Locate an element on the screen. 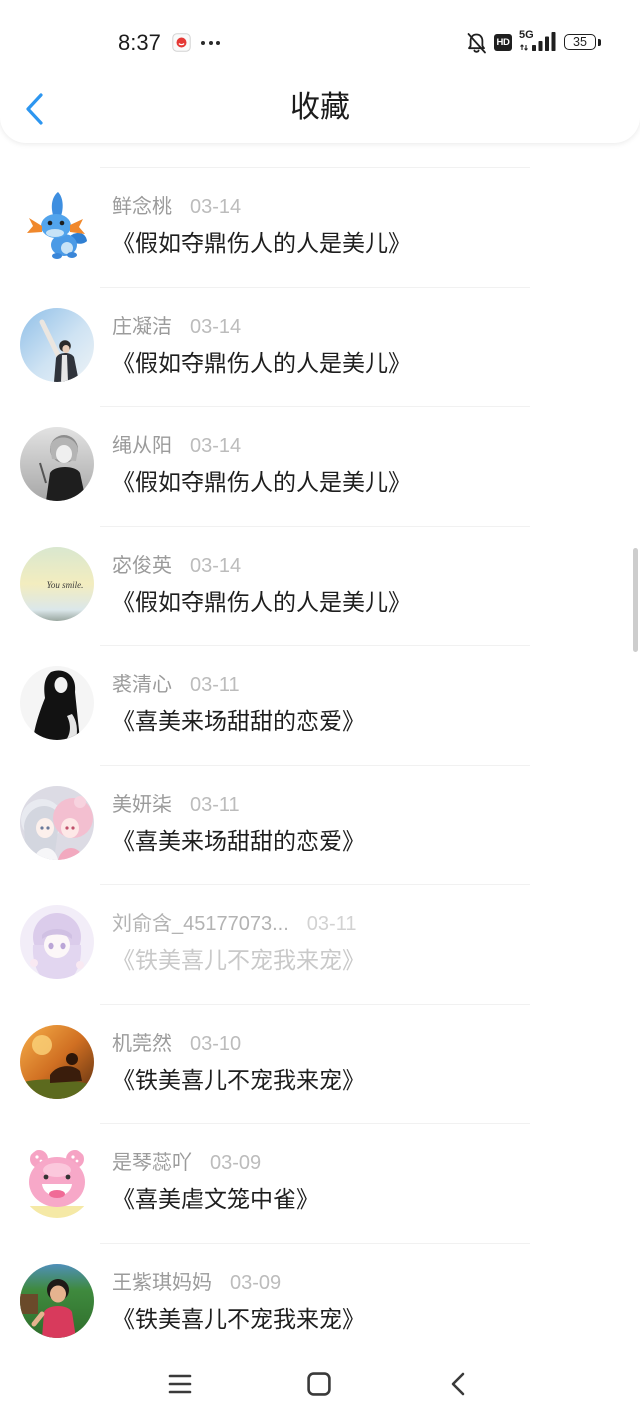 This screenshot has width=640, height=1422. sunset-avatar is located at coordinates (57, 1061).